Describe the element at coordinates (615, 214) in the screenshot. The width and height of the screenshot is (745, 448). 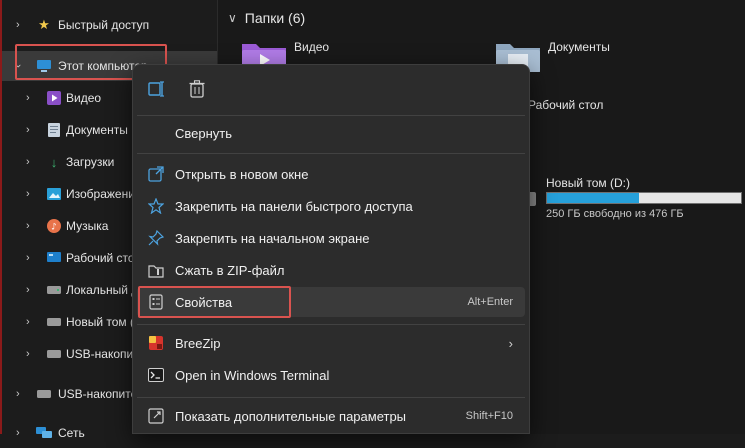
I see `drive-free-space: 250 ГБ свободно из 476 ГБ` at that location.